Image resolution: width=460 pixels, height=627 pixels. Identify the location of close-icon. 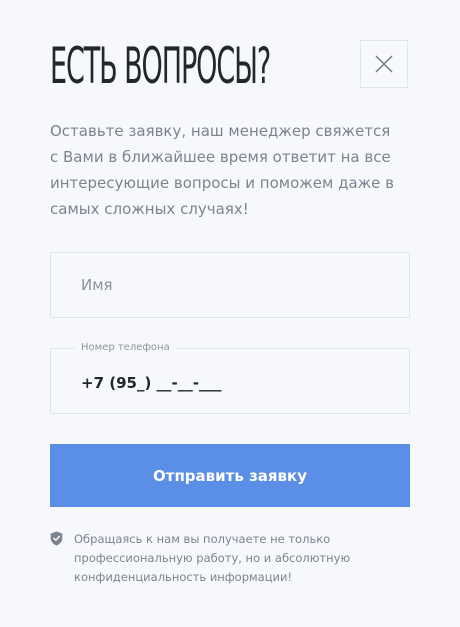
(384, 64).